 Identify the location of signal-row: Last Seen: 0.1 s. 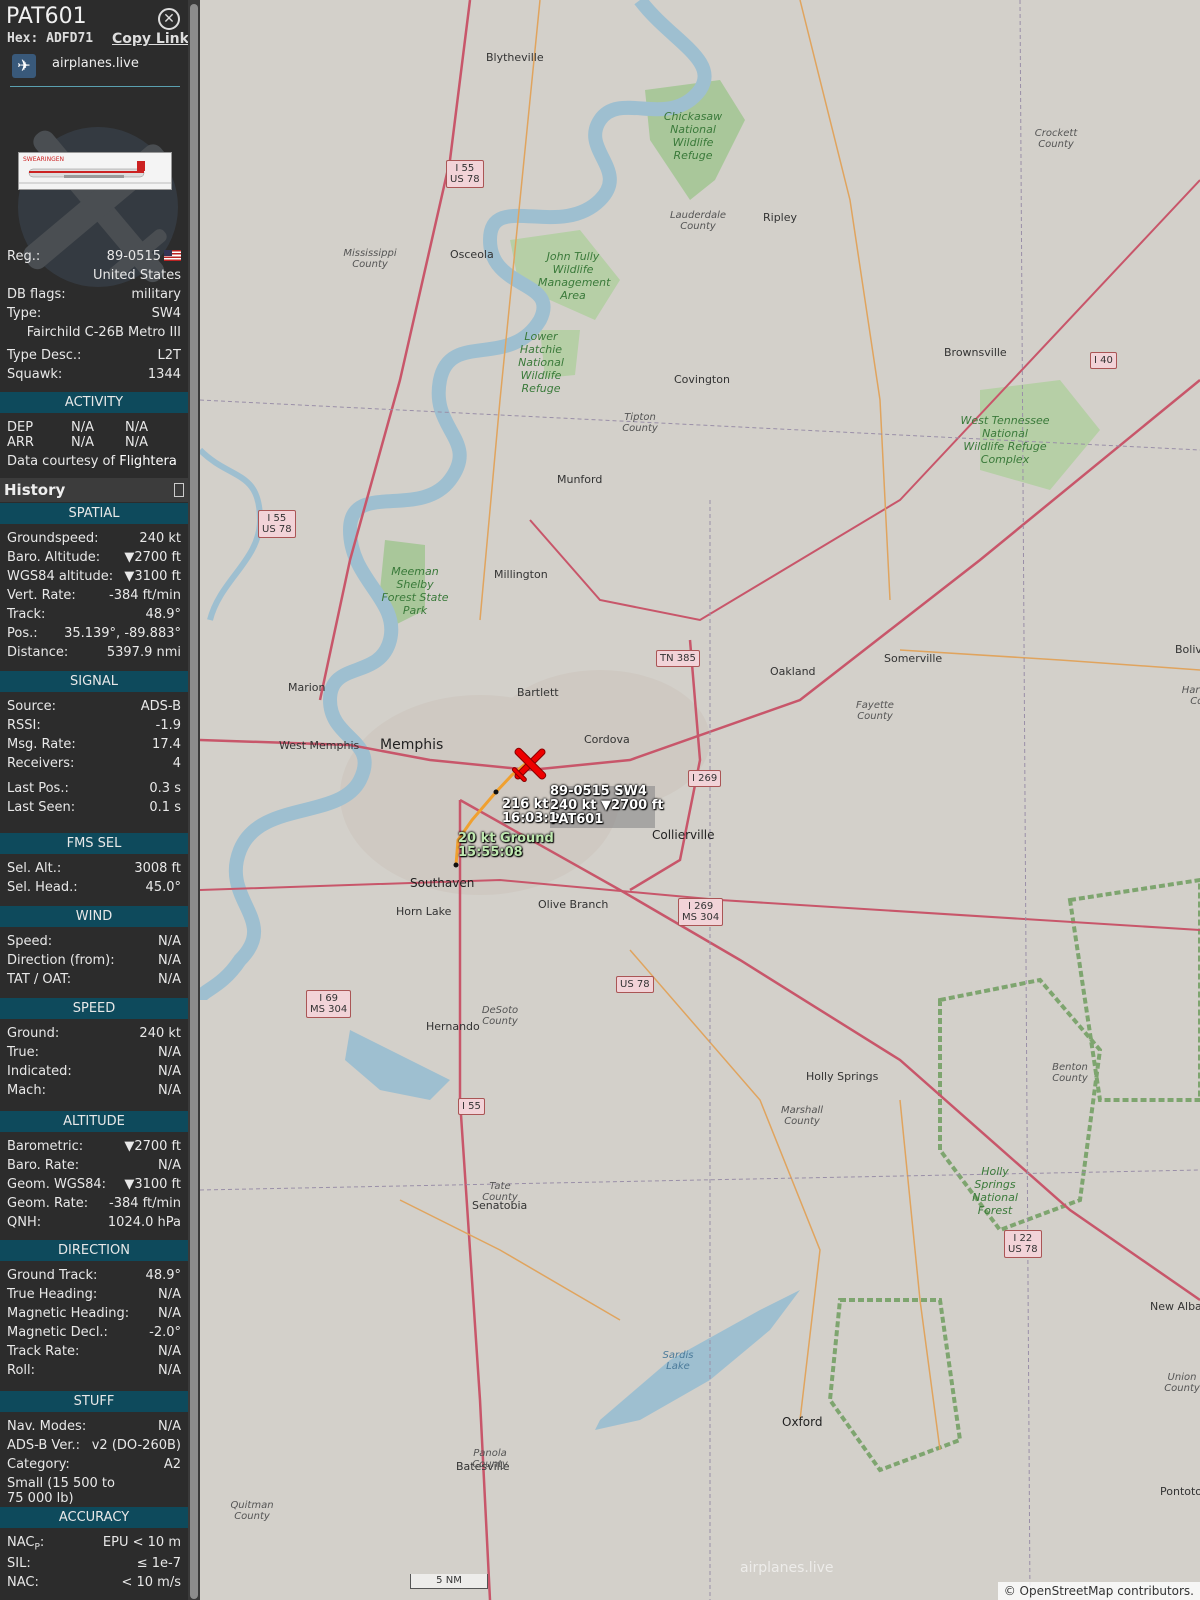
(94, 809).